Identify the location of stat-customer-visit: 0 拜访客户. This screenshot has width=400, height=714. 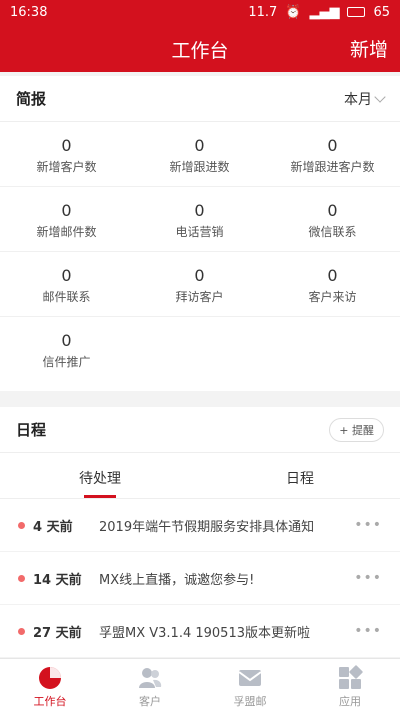
(199, 284).